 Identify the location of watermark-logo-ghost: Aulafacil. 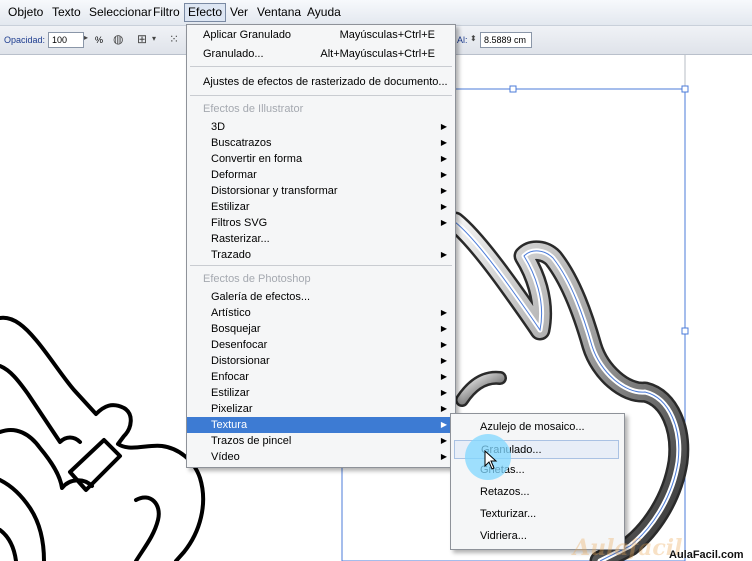
(628, 548).